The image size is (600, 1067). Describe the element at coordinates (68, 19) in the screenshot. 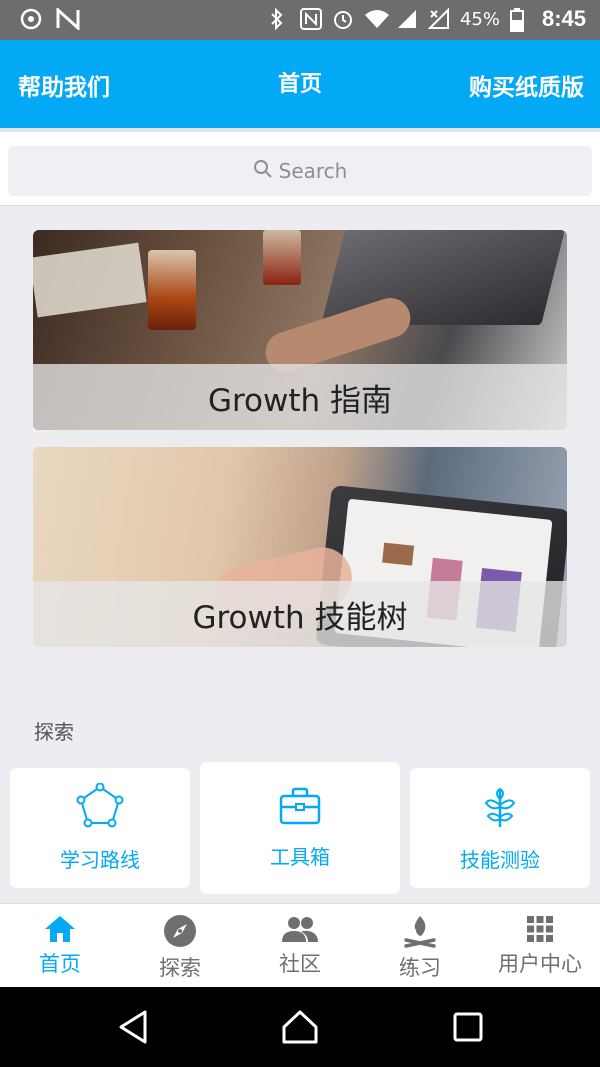

I see `n-notification-icon` at that location.